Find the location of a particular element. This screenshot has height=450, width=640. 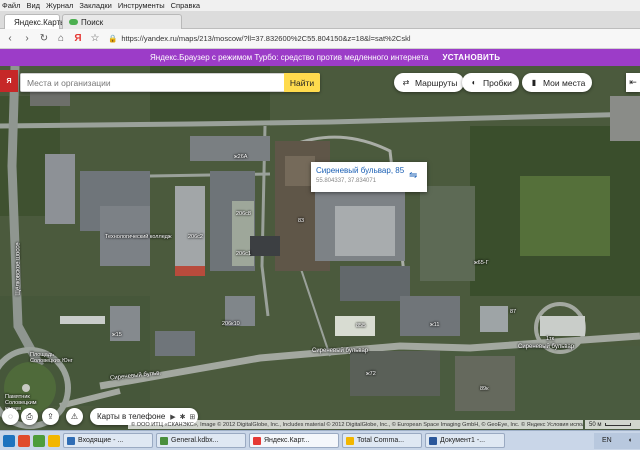

menu-tools: Инструменты is located at coordinates (141, 5).